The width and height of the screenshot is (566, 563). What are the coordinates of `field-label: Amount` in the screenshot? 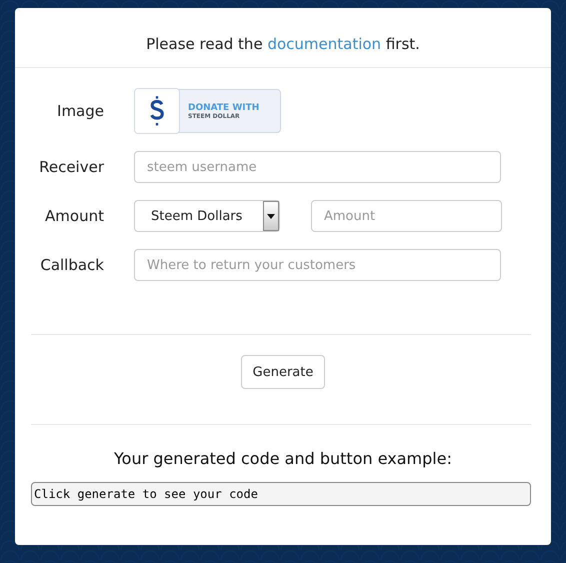 It's located at (74, 216).